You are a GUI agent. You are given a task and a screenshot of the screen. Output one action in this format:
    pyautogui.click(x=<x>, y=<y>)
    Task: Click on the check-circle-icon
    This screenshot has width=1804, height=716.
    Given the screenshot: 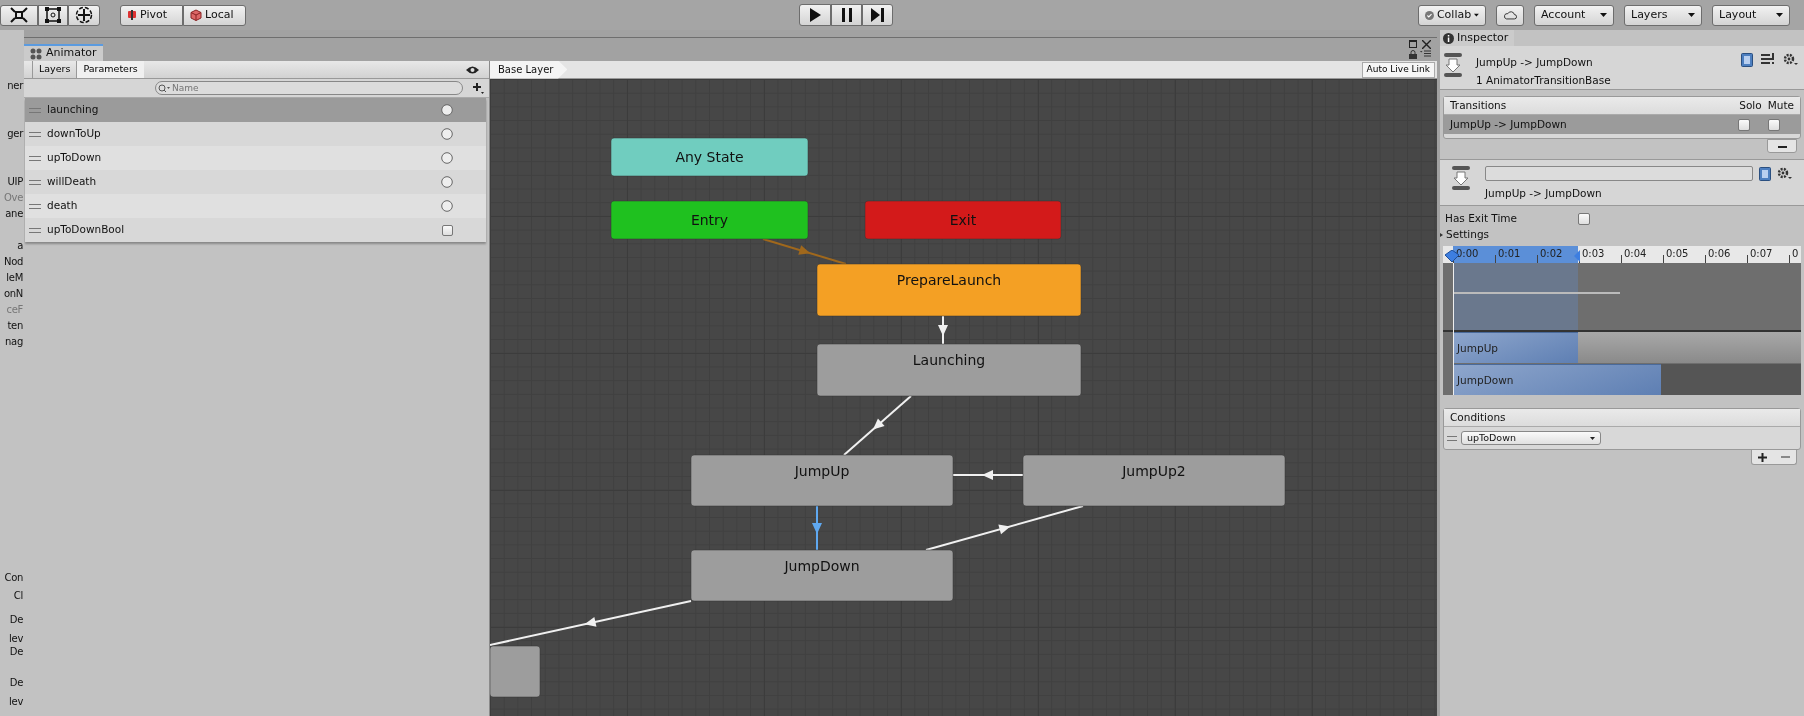 What is the action you would take?
    pyautogui.click(x=1429, y=15)
    